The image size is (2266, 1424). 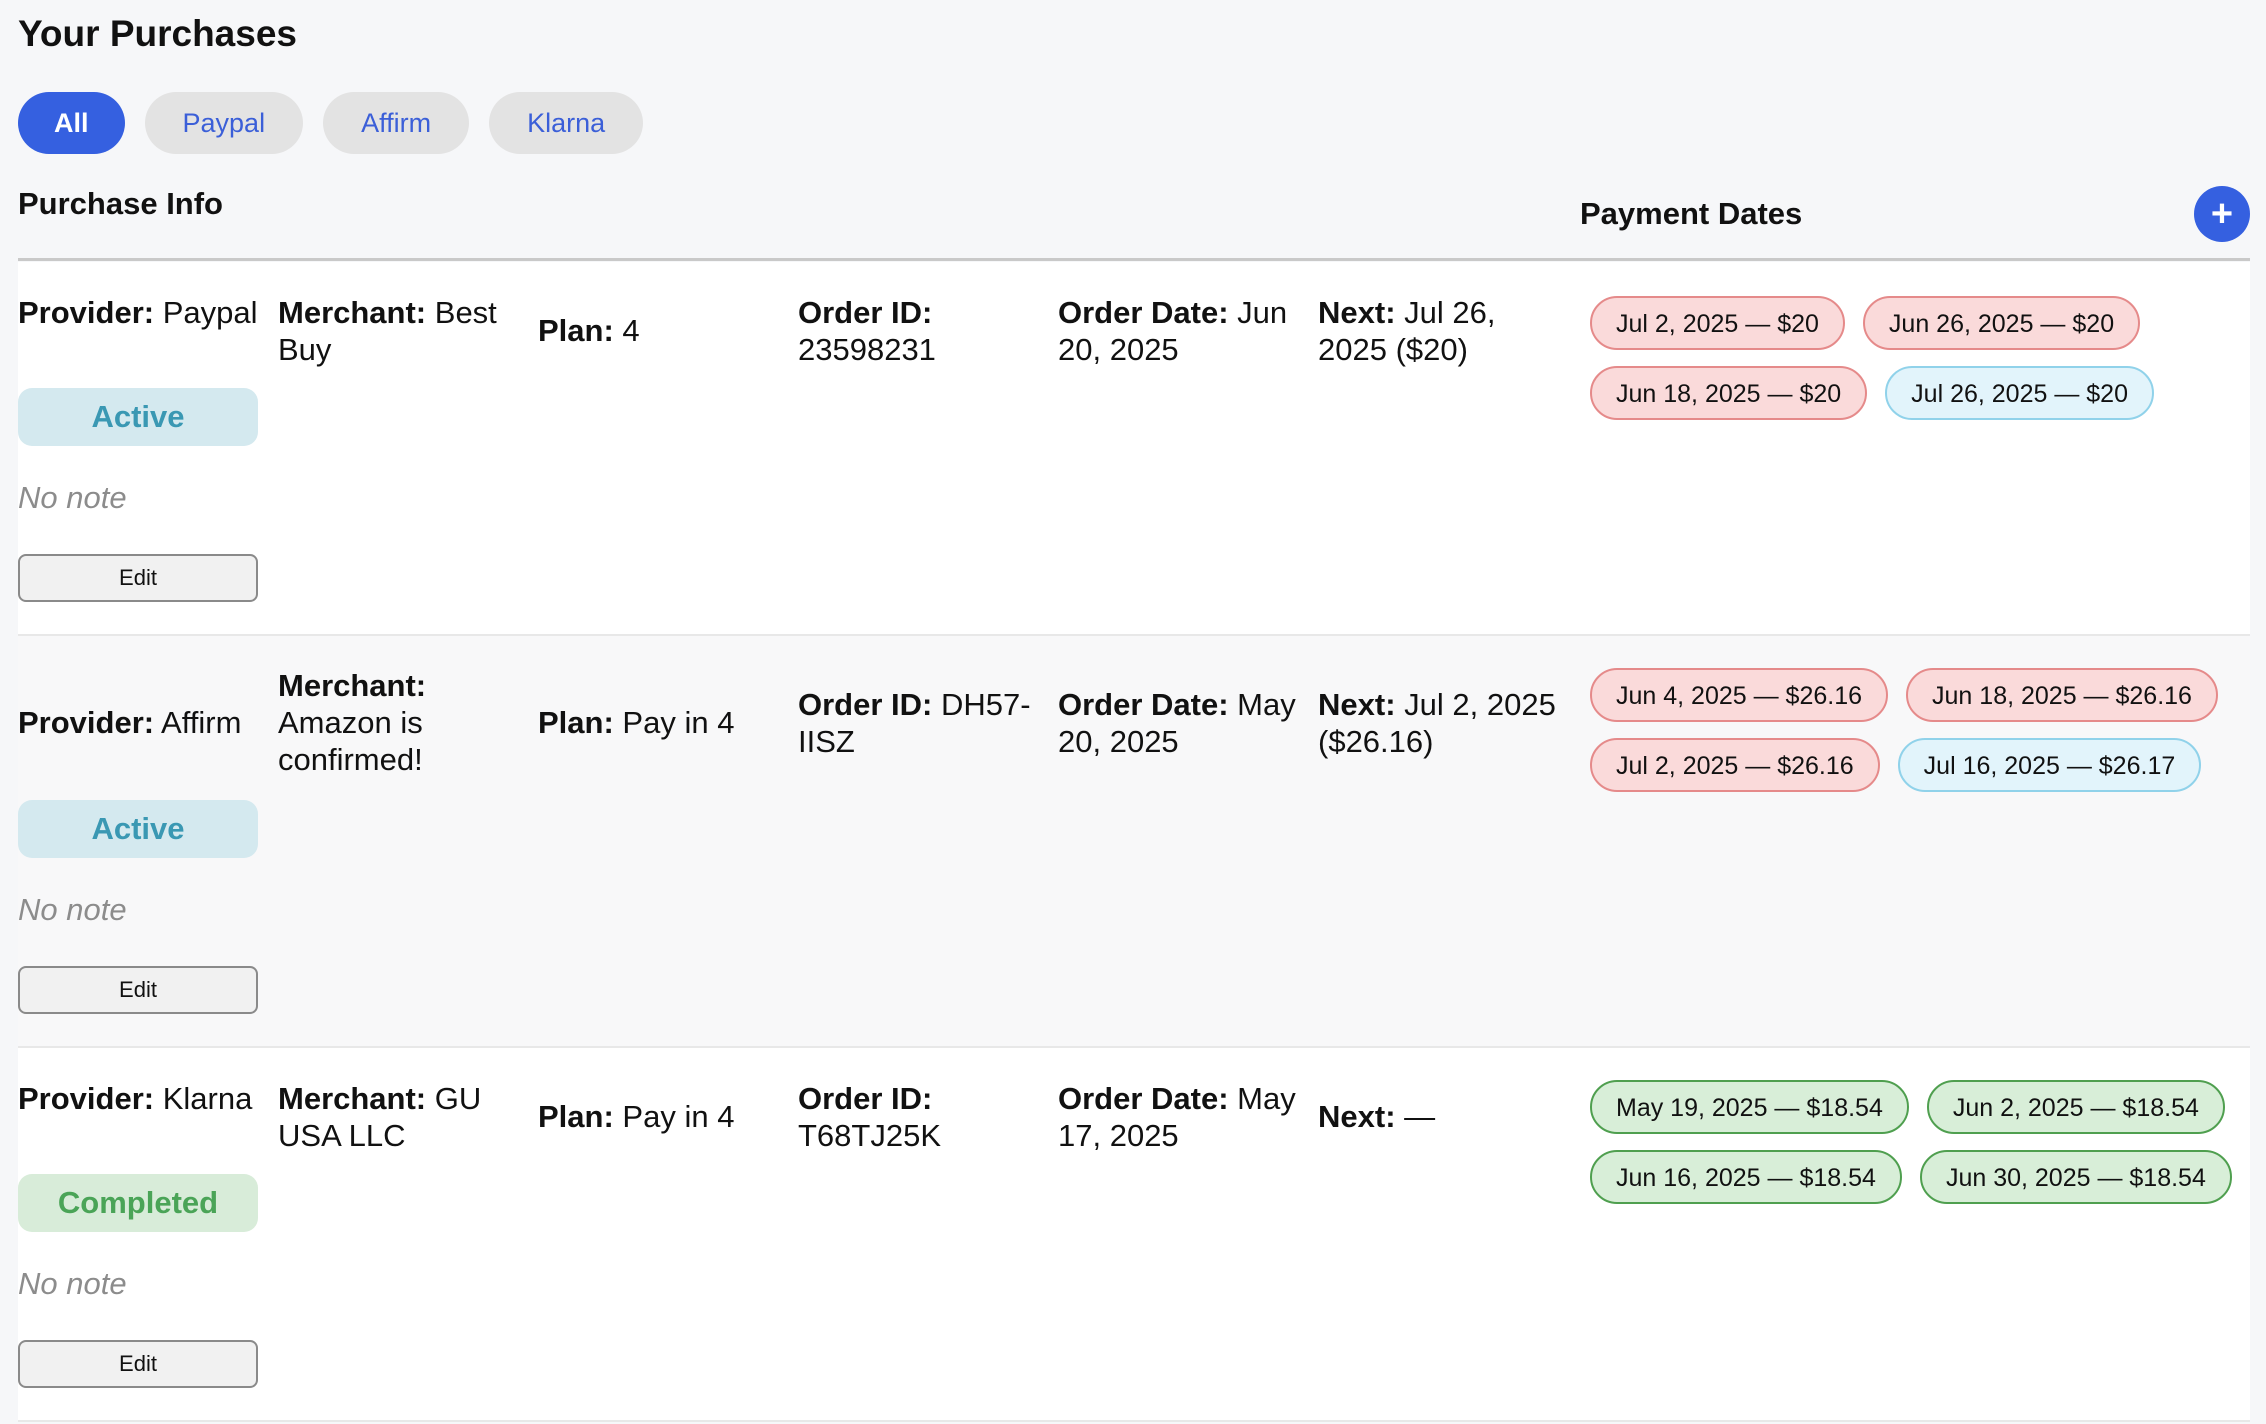 What do you see at coordinates (923, 331) in the screenshot?
I see `order-id-cell: Order ID: 23598231` at bounding box center [923, 331].